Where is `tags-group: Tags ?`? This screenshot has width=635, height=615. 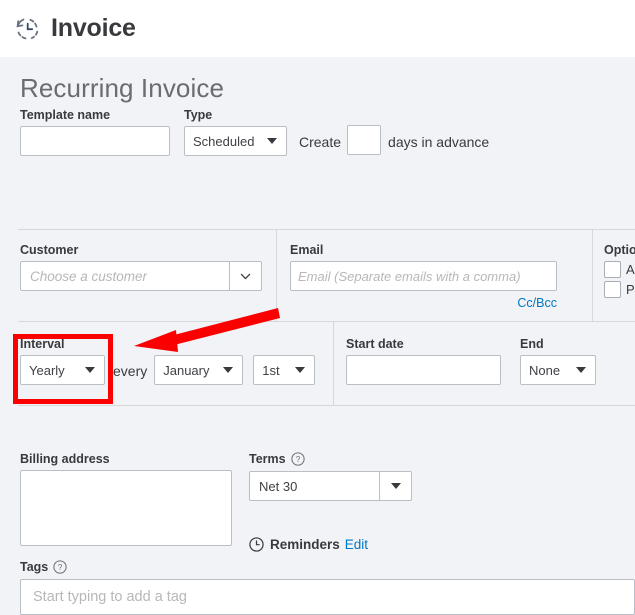 tags-group: Tags ? is located at coordinates (327, 587).